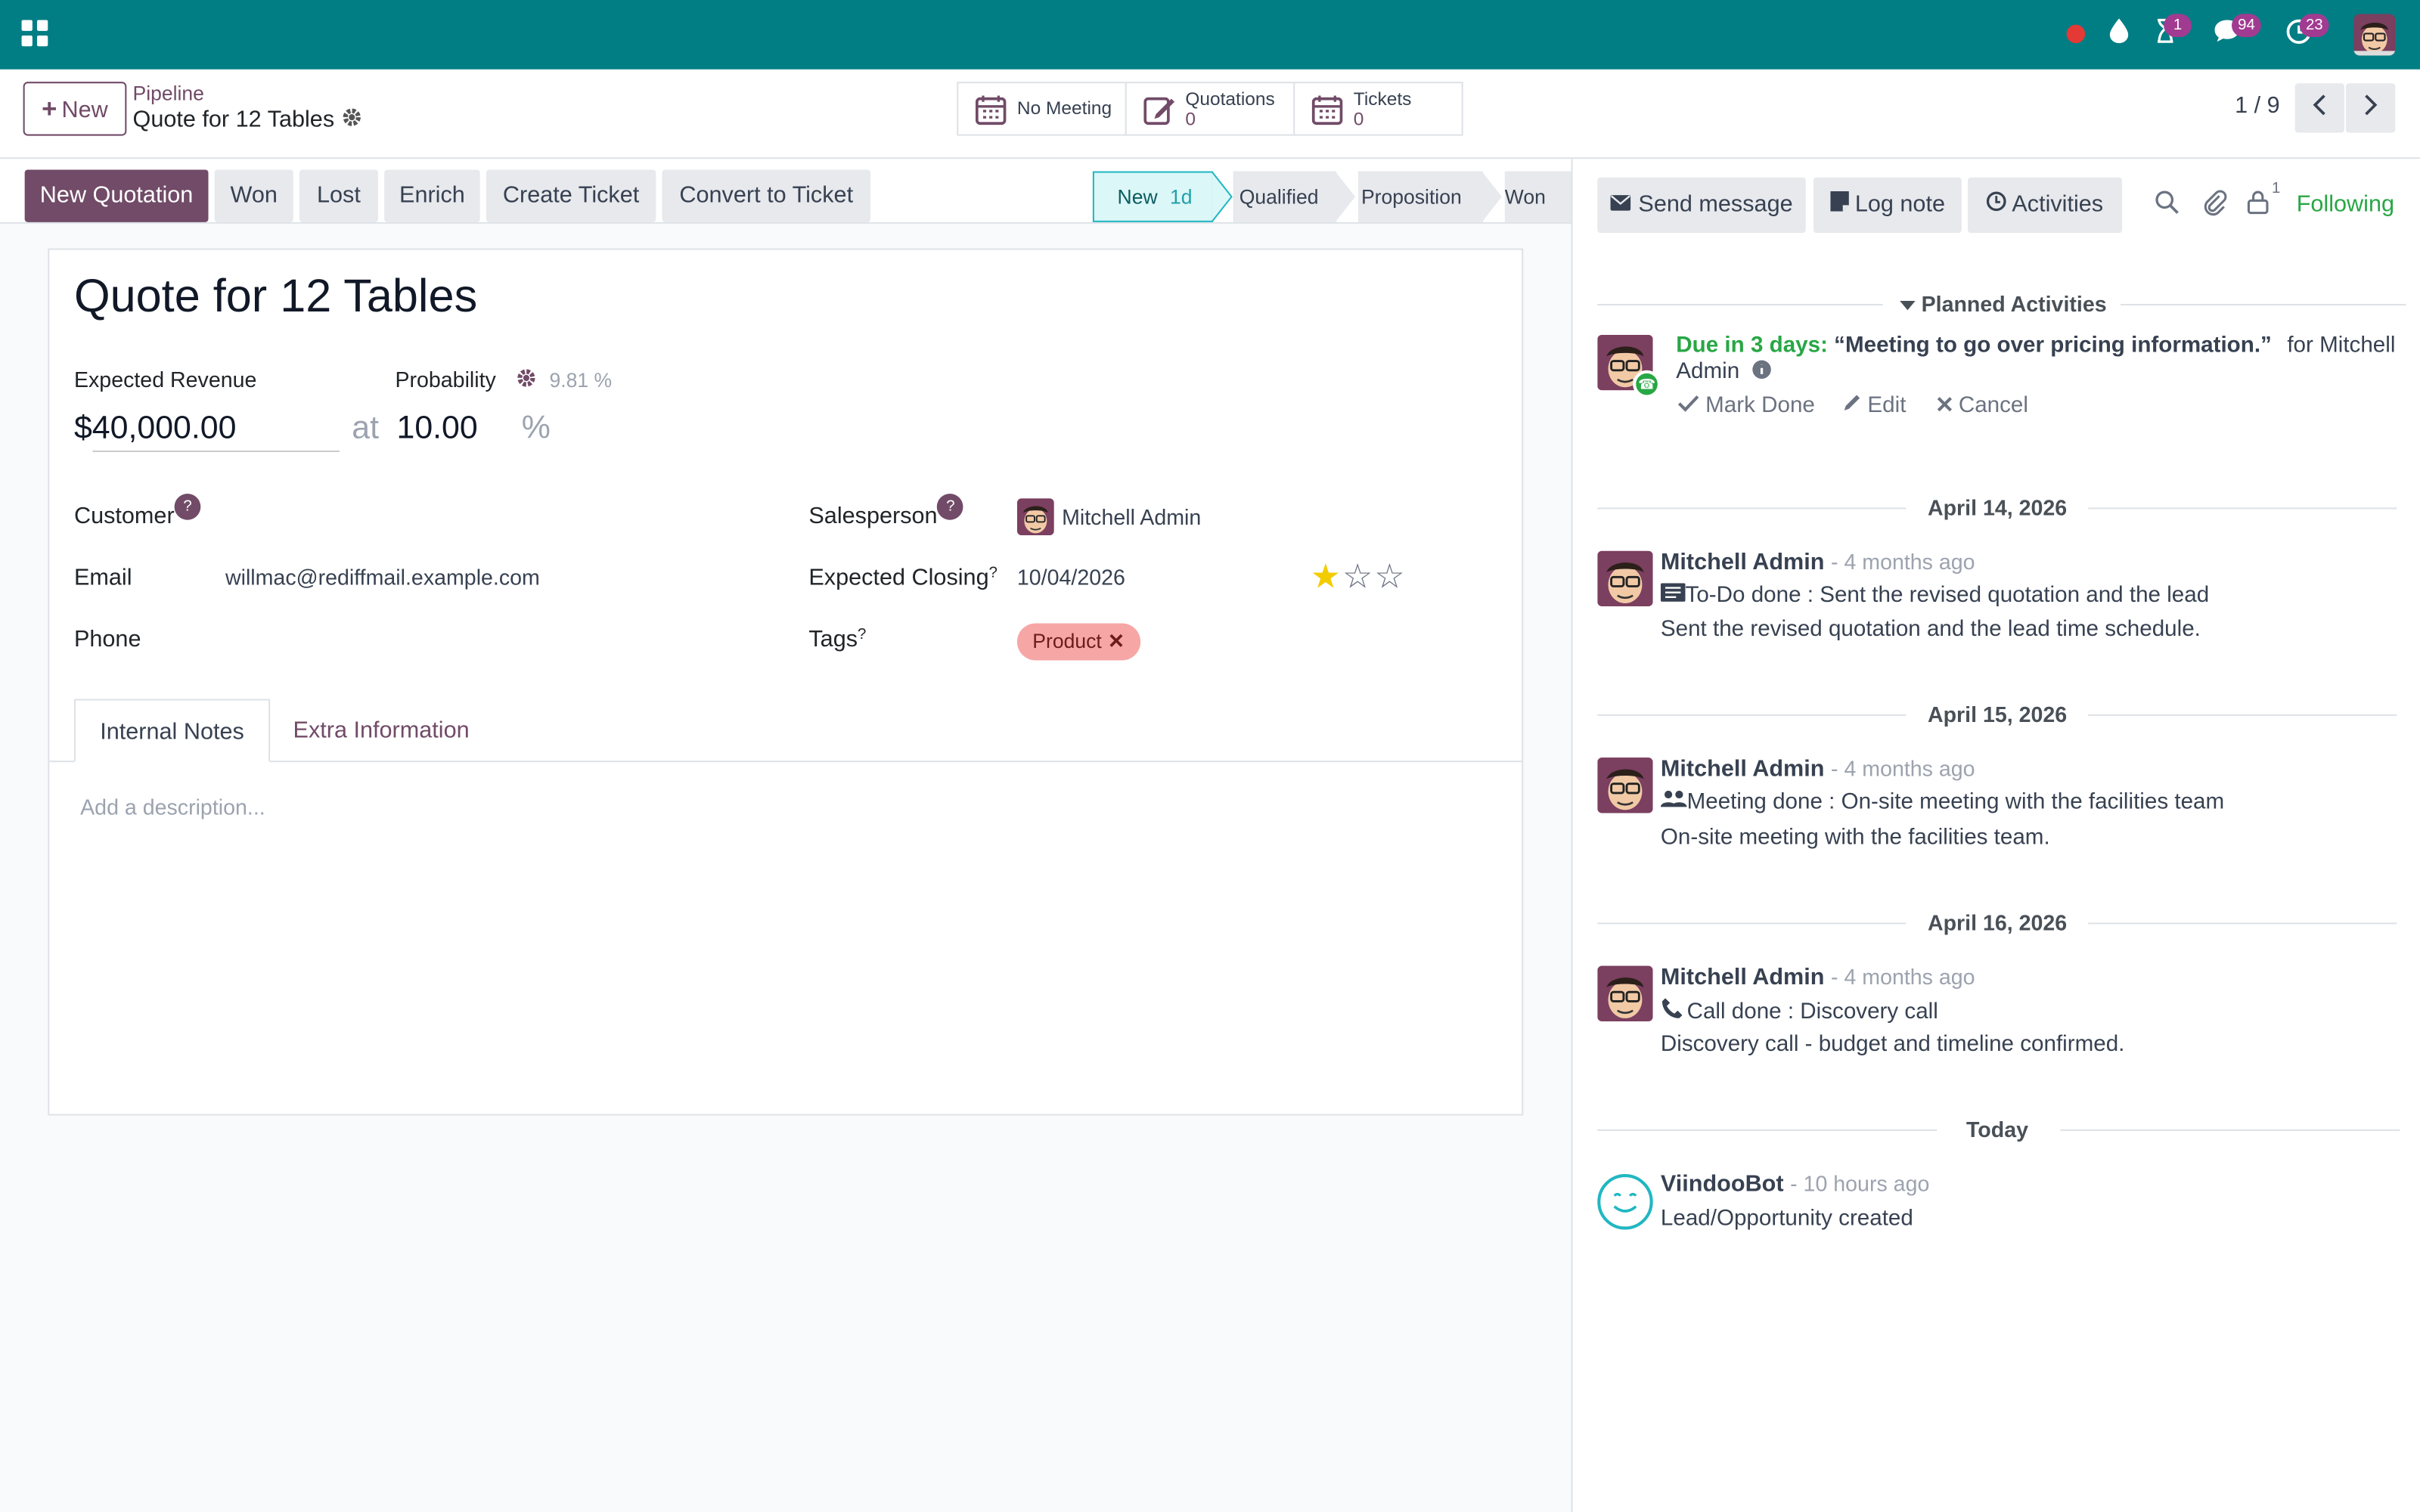 Image resolution: width=2420 pixels, height=1512 pixels. I want to click on stage-duration: 1d, so click(1181, 197).